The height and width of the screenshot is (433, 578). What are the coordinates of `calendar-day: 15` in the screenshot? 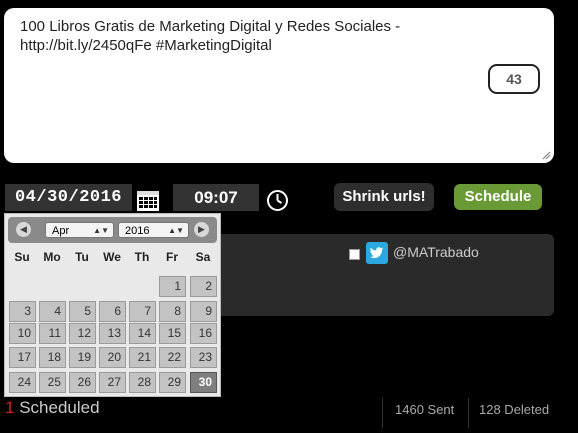 It's located at (172, 333).